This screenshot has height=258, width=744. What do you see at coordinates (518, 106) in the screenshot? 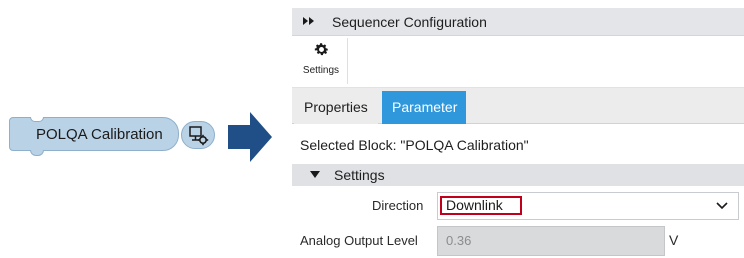
I see `panel-tabs: Properties Parameter` at bounding box center [518, 106].